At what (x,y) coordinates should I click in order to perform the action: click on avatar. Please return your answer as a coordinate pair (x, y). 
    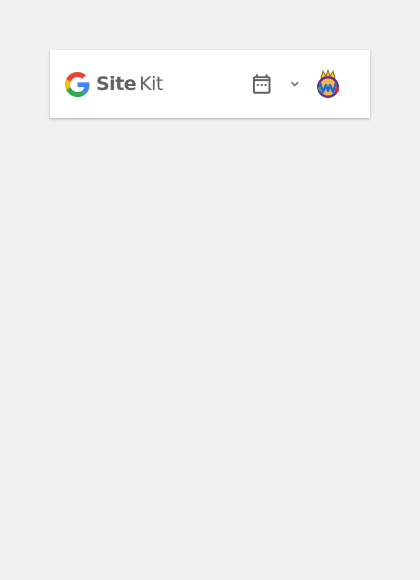
    Looking at the image, I should click on (328, 84).